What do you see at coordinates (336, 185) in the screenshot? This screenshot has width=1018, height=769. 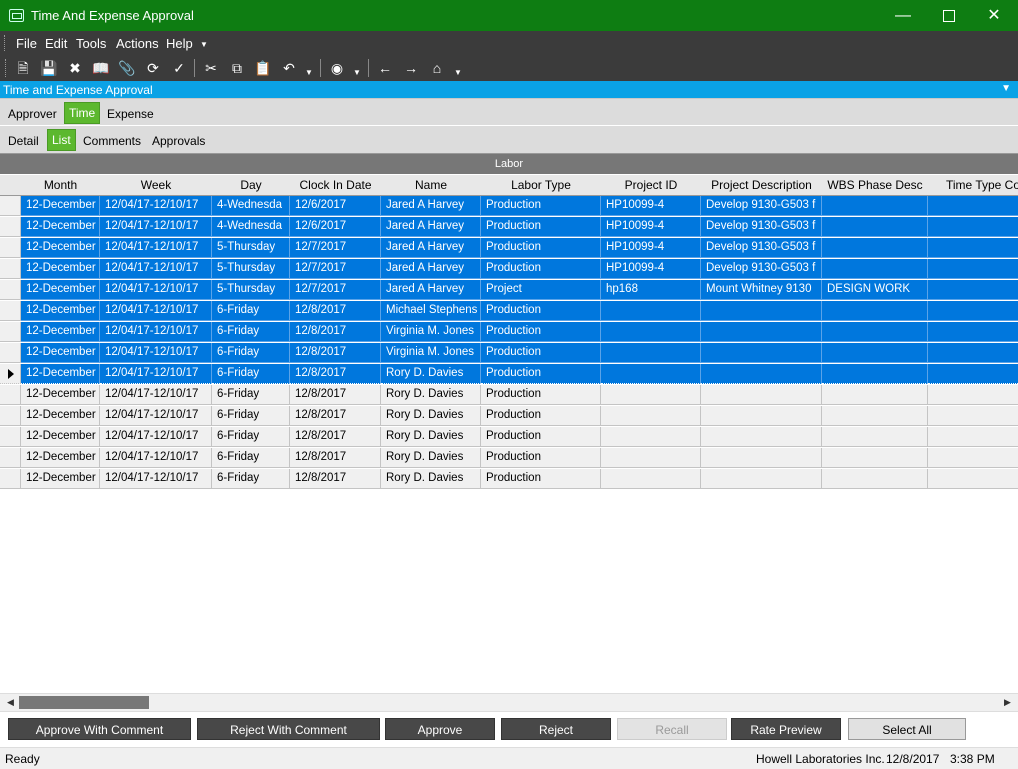 I see `col-clock-in-date-header: Clock In Date` at bounding box center [336, 185].